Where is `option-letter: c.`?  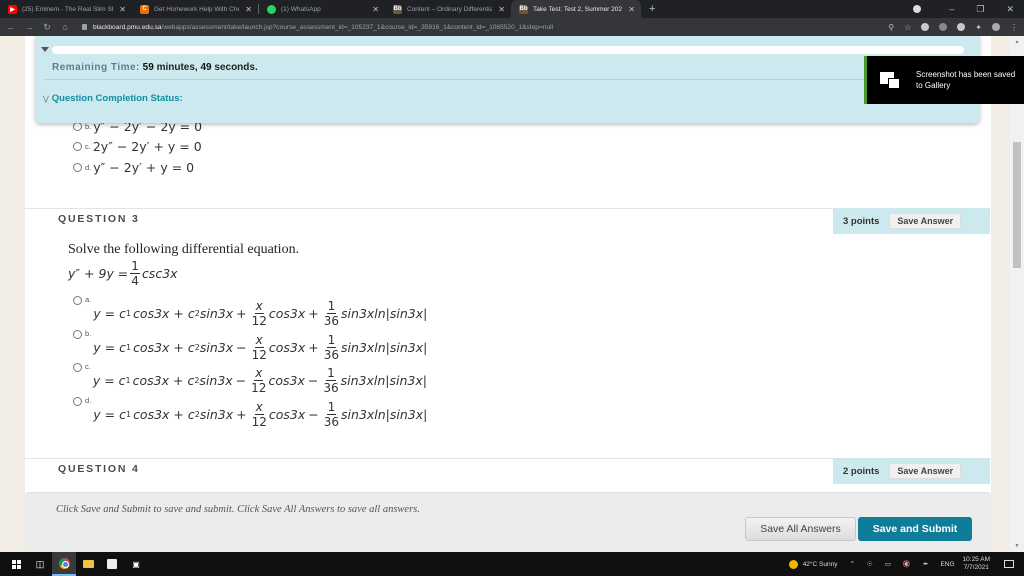
option-letter: c. is located at coordinates (88, 146).